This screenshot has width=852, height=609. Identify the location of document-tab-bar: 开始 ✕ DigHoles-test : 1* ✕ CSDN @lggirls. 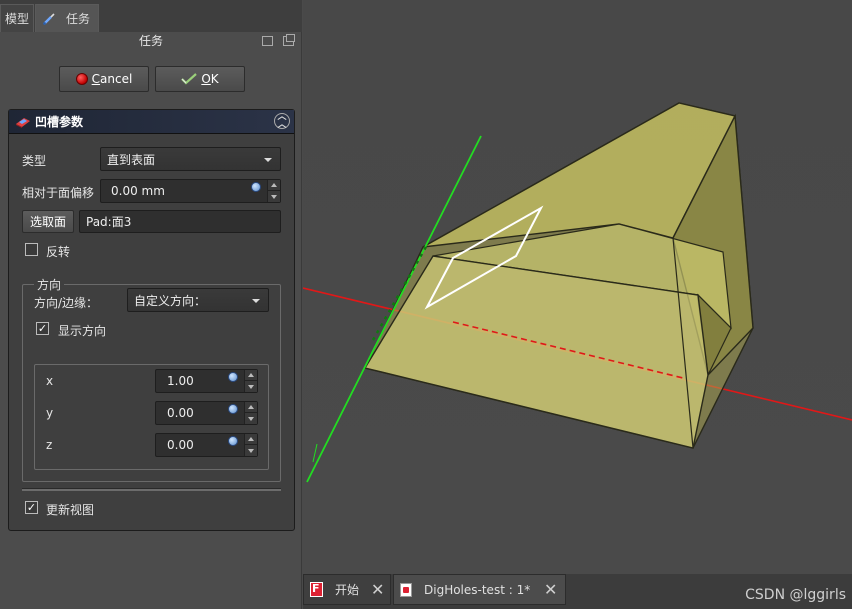
(577, 591).